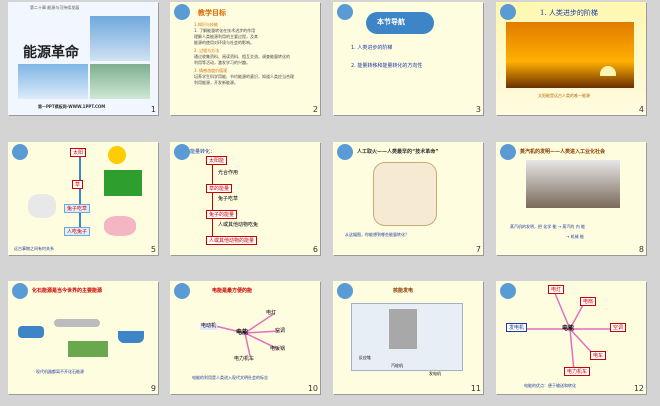  I want to click on slide-number: 1, so click(153, 109).